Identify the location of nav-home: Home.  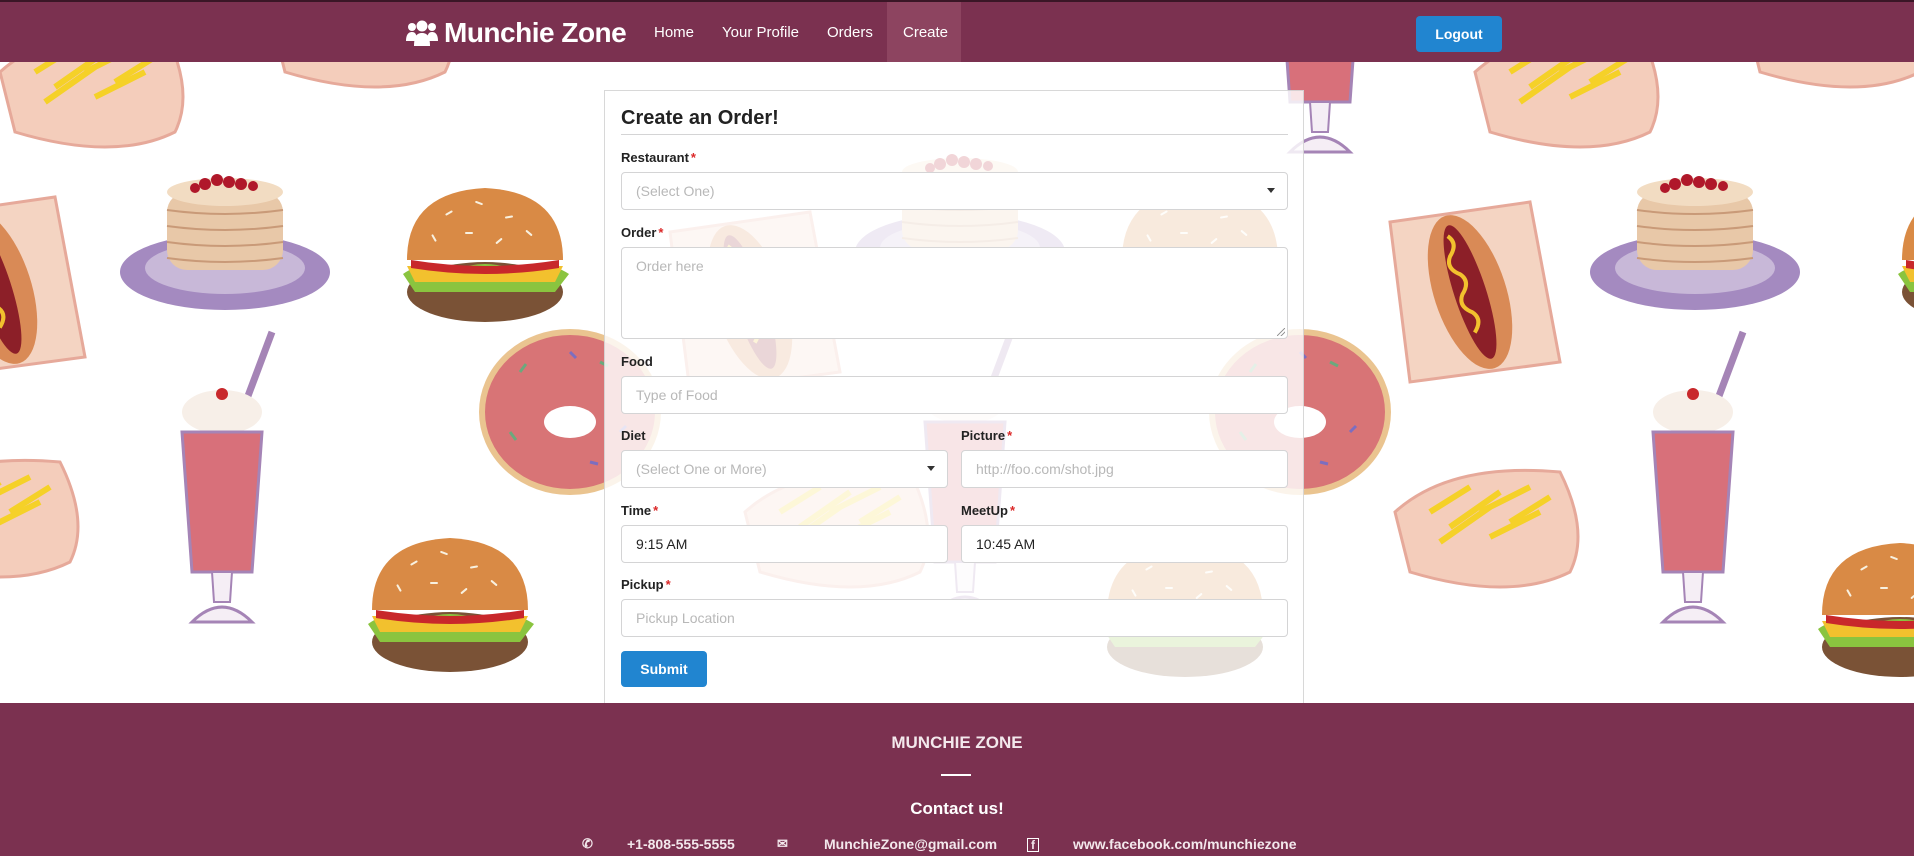
(674, 32).